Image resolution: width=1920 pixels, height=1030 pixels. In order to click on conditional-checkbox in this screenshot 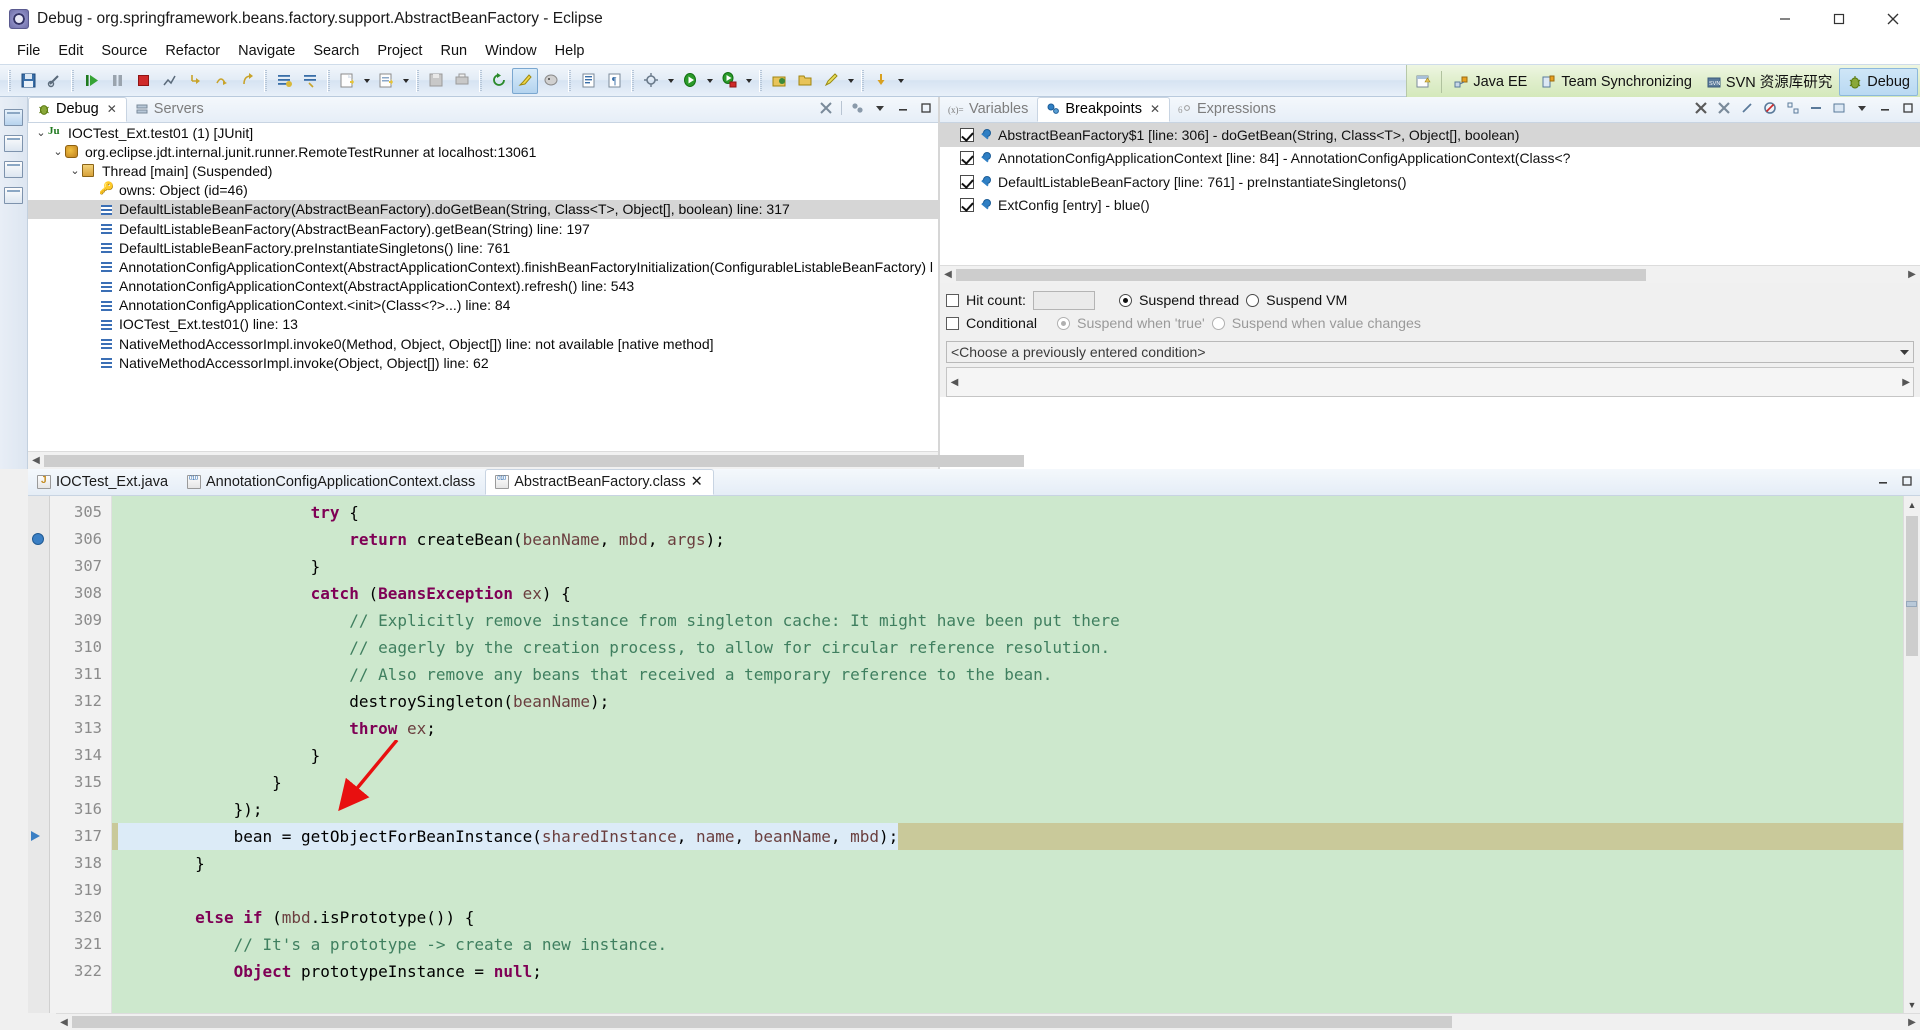, I will do `click(952, 323)`.